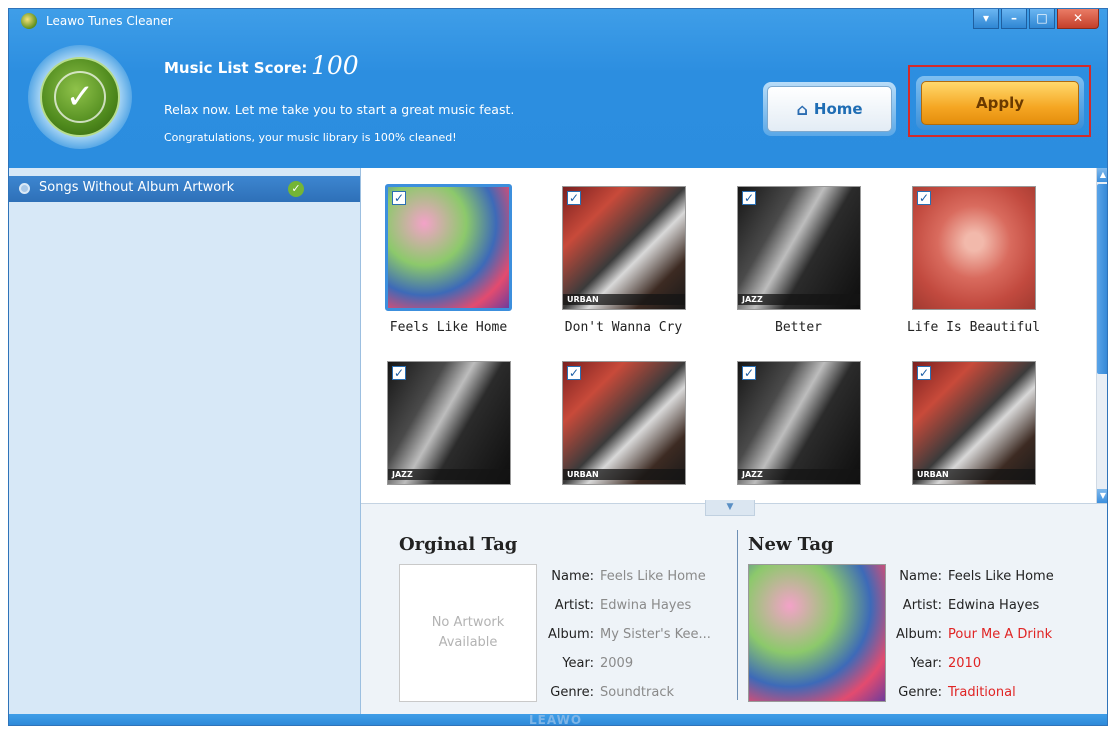 This screenshot has width=1110, height=731. I want to click on new-tag-title: New Tag, so click(791, 544).